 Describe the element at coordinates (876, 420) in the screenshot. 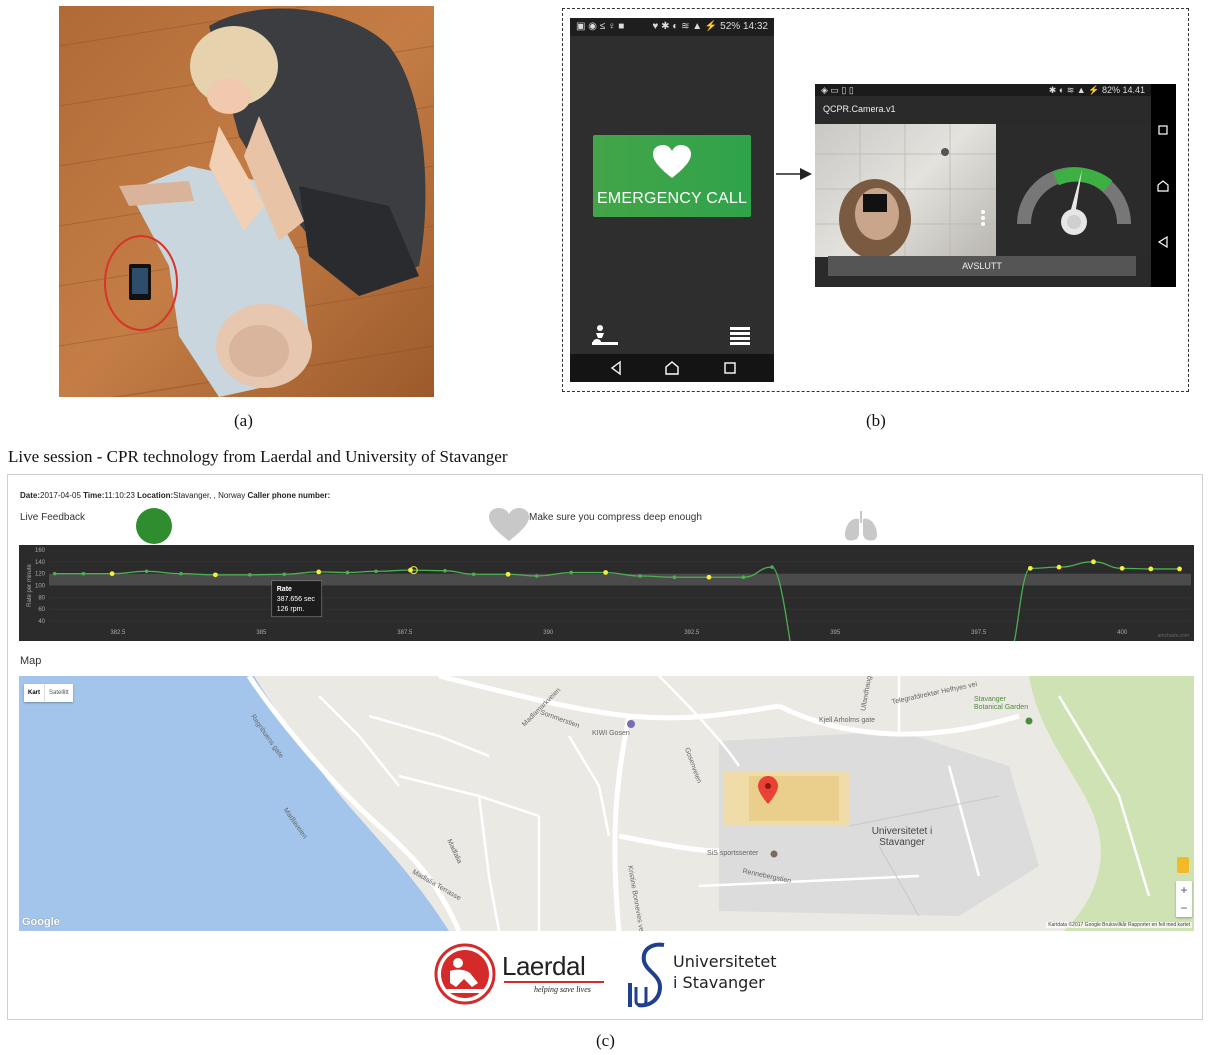

I see `caption-b: (b)` at that location.